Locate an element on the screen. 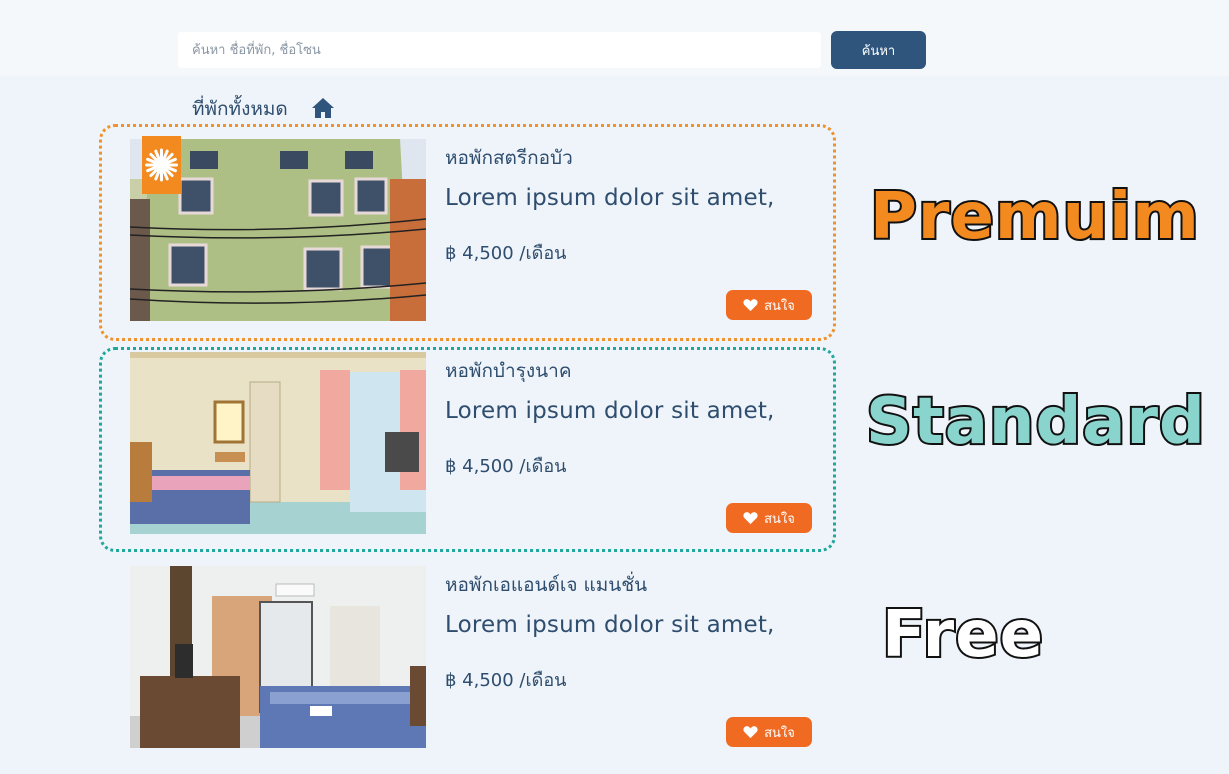 Image resolution: width=1229 pixels, height=774 pixels. listing-title: หอพักบำรุงนาค is located at coordinates (508, 371).